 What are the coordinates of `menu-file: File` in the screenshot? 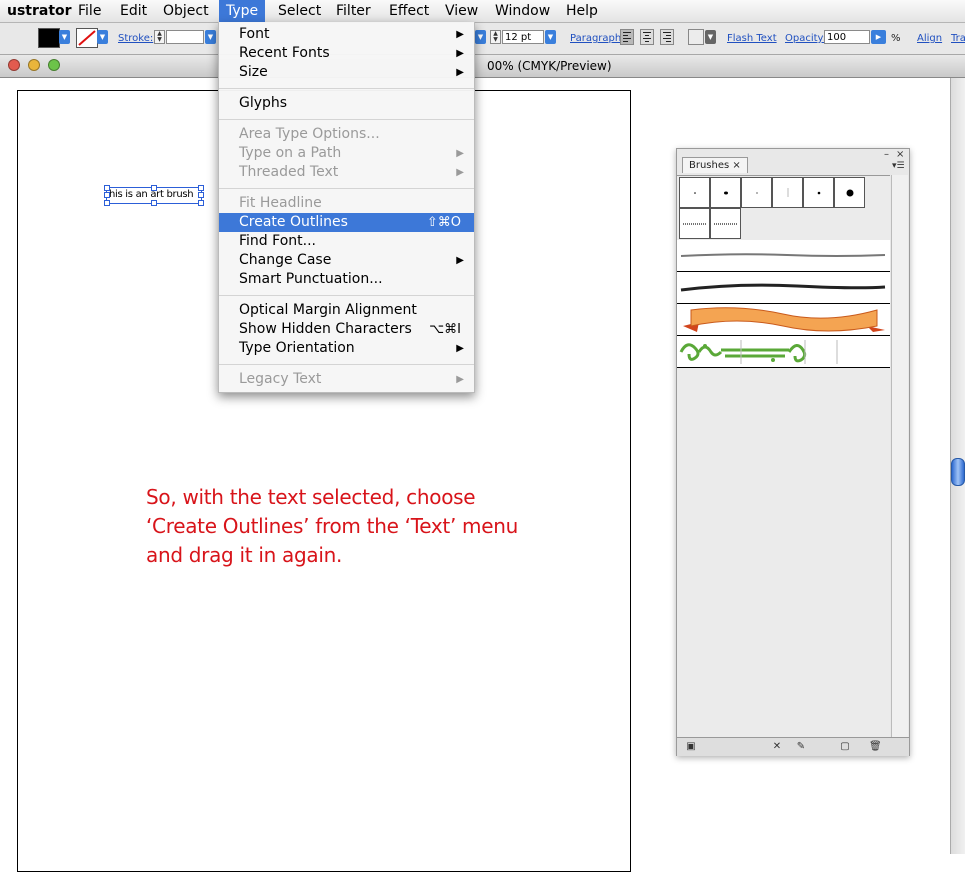 It's located at (89, 11).